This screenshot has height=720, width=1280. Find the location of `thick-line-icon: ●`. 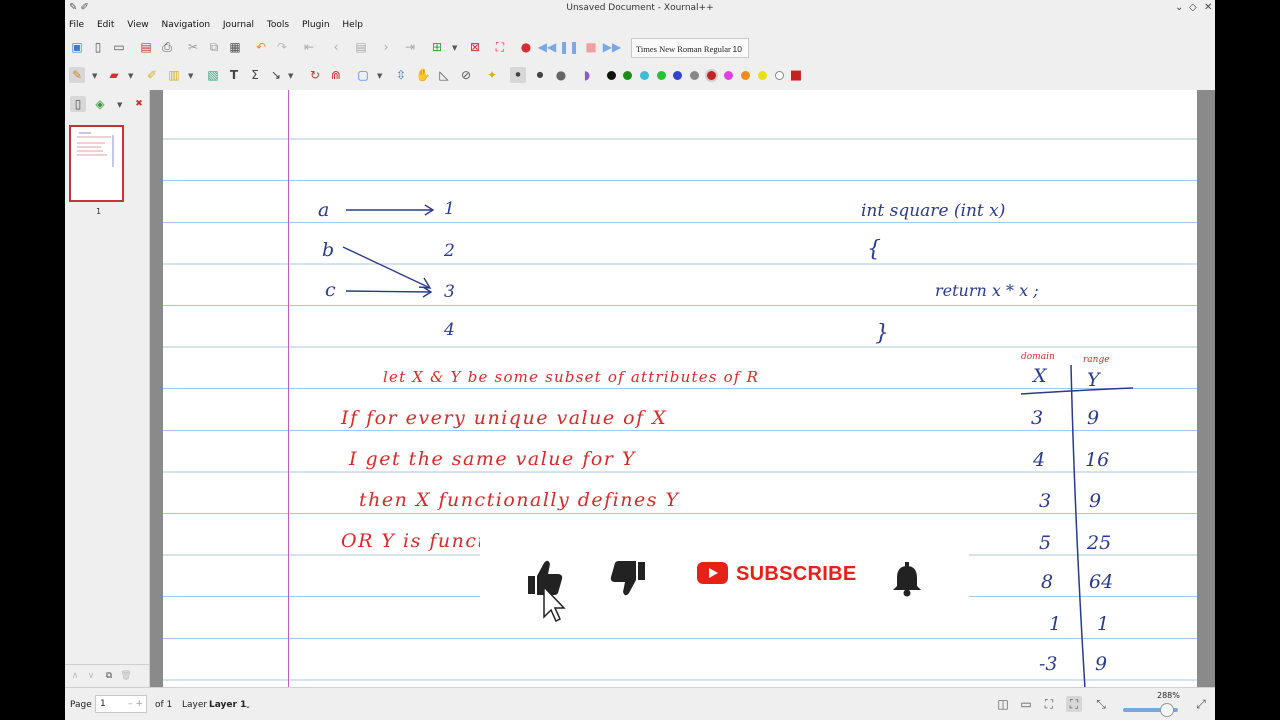

thick-line-icon: ● is located at coordinates (561, 75).